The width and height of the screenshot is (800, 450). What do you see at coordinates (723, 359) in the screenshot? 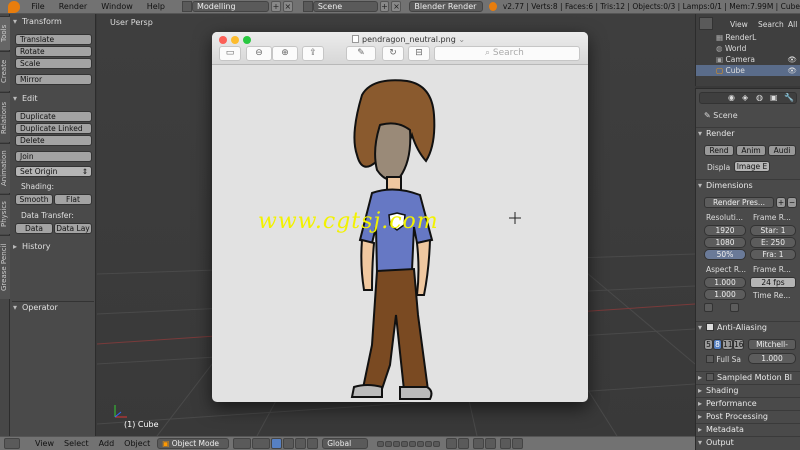
I see `full-sample-checkbox: Full Sa` at bounding box center [723, 359].